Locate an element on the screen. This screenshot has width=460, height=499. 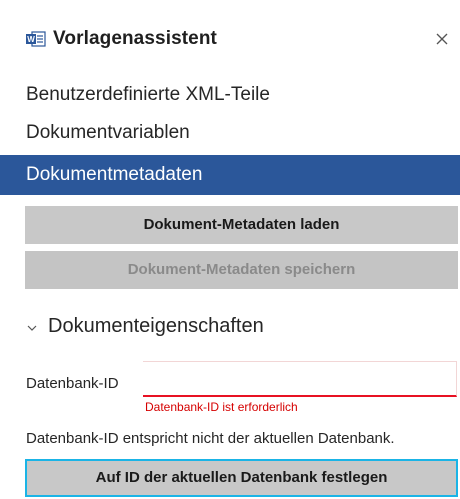
svg-text: W is located at coordinates (31, 39).